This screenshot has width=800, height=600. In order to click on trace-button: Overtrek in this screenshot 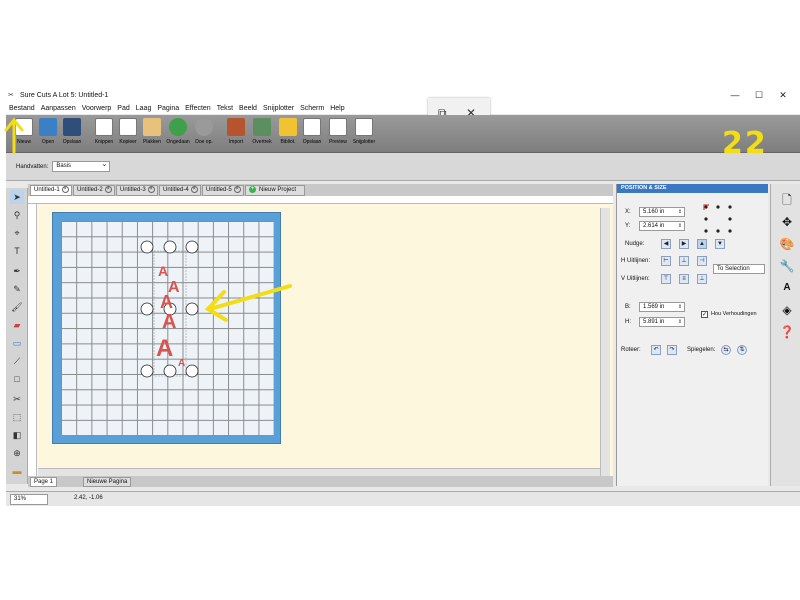, I will do `click(262, 135)`.